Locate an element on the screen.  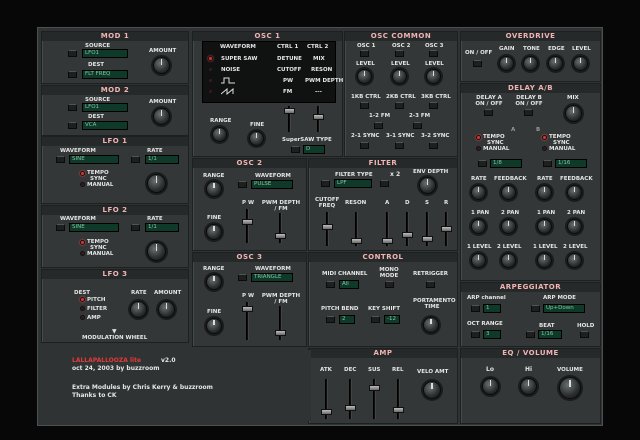
mod1-source-button is located at coordinates (72, 53).